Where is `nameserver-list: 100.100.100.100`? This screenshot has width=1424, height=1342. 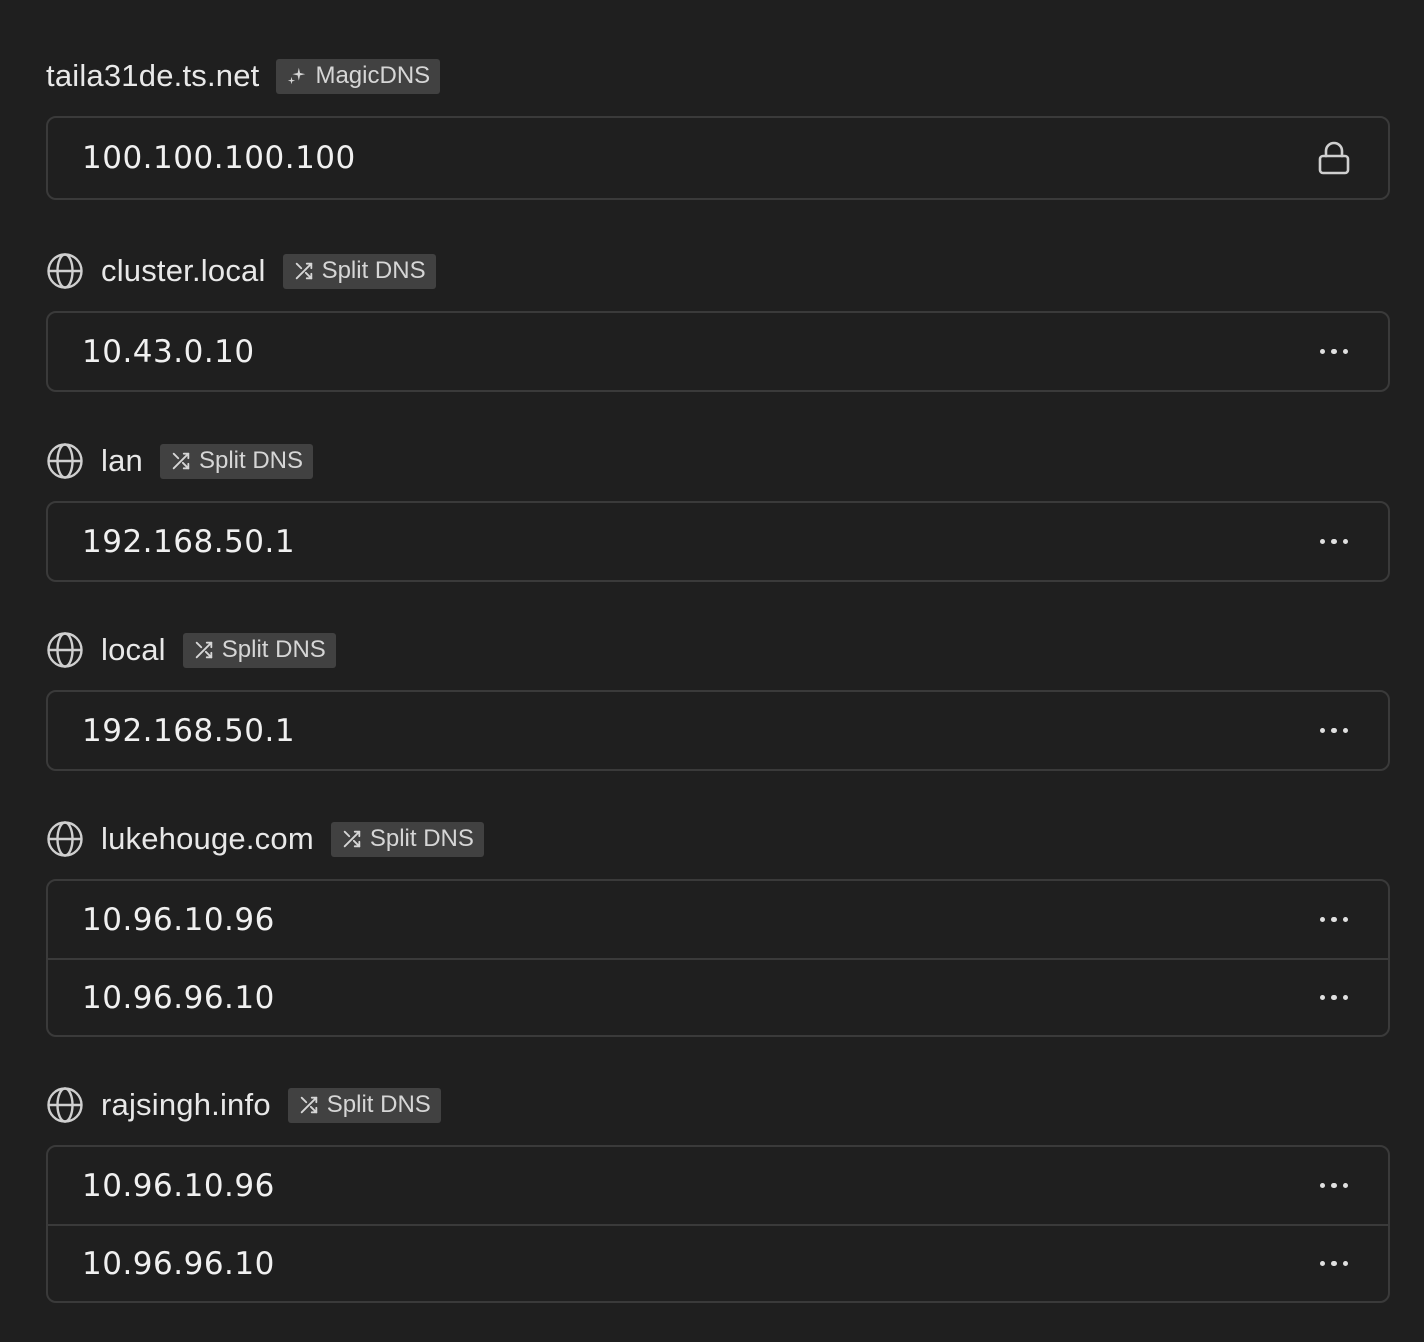
nameserver-list: 100.100.100.100 is located at coordinates (718, 158).